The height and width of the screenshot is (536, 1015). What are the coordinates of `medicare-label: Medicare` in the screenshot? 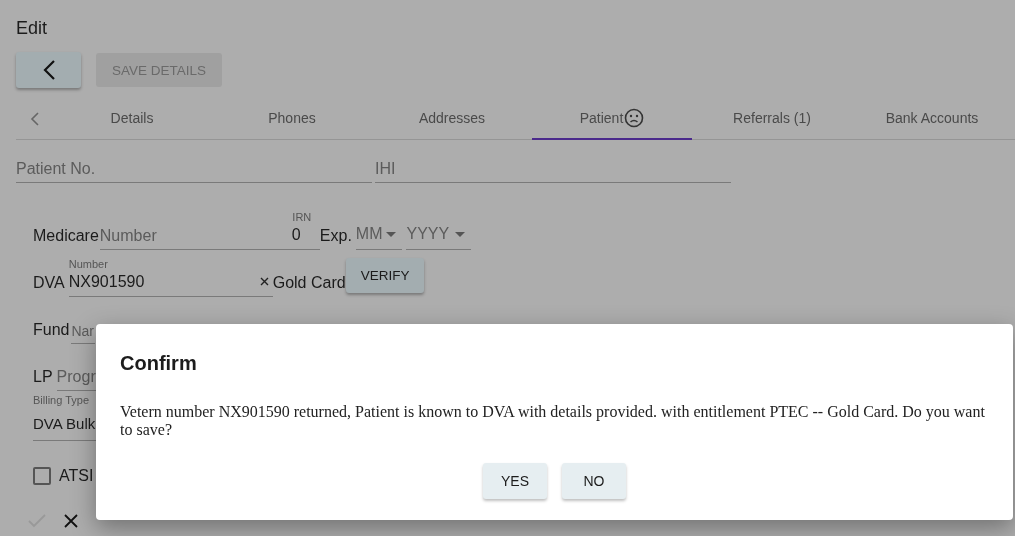 It's located at (66, 236).